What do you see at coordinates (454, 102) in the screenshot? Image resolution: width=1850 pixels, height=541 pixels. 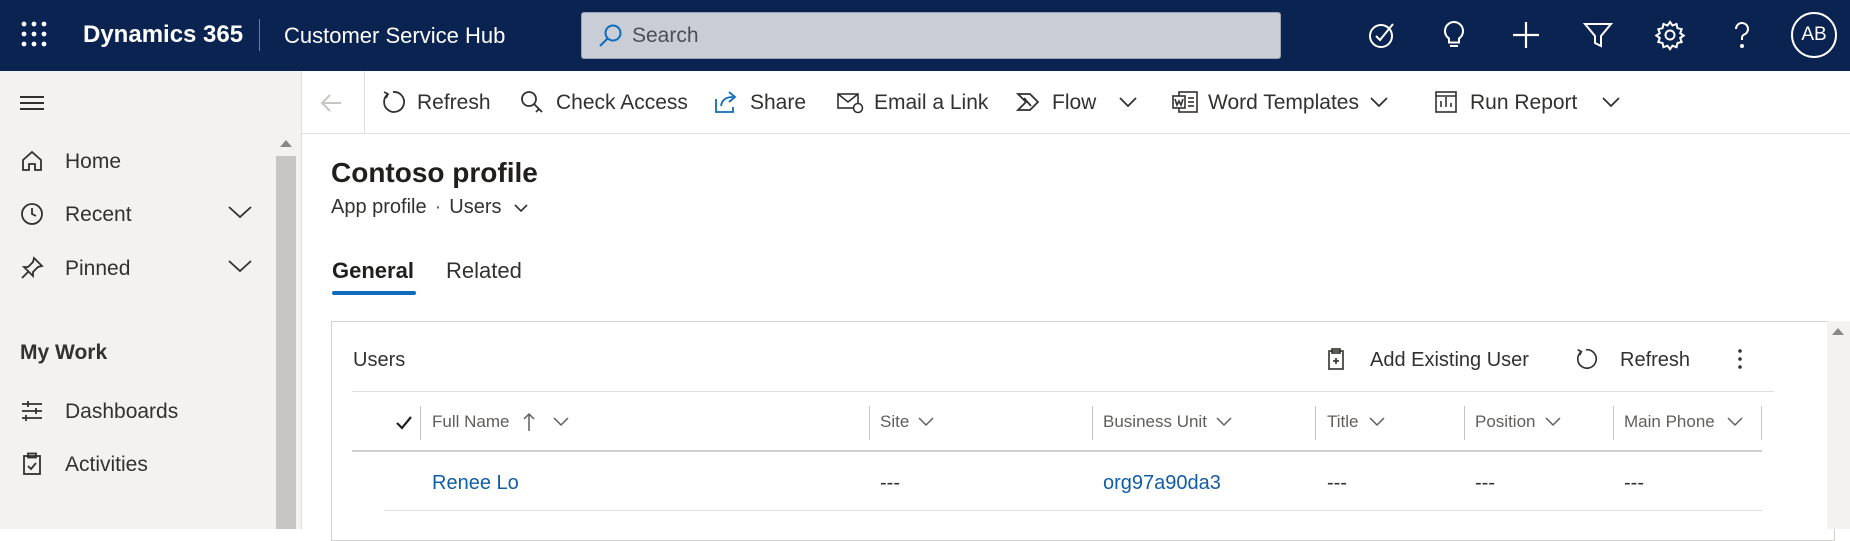 I see `refresh-label: Refresh` at bounding box center [454, 102].